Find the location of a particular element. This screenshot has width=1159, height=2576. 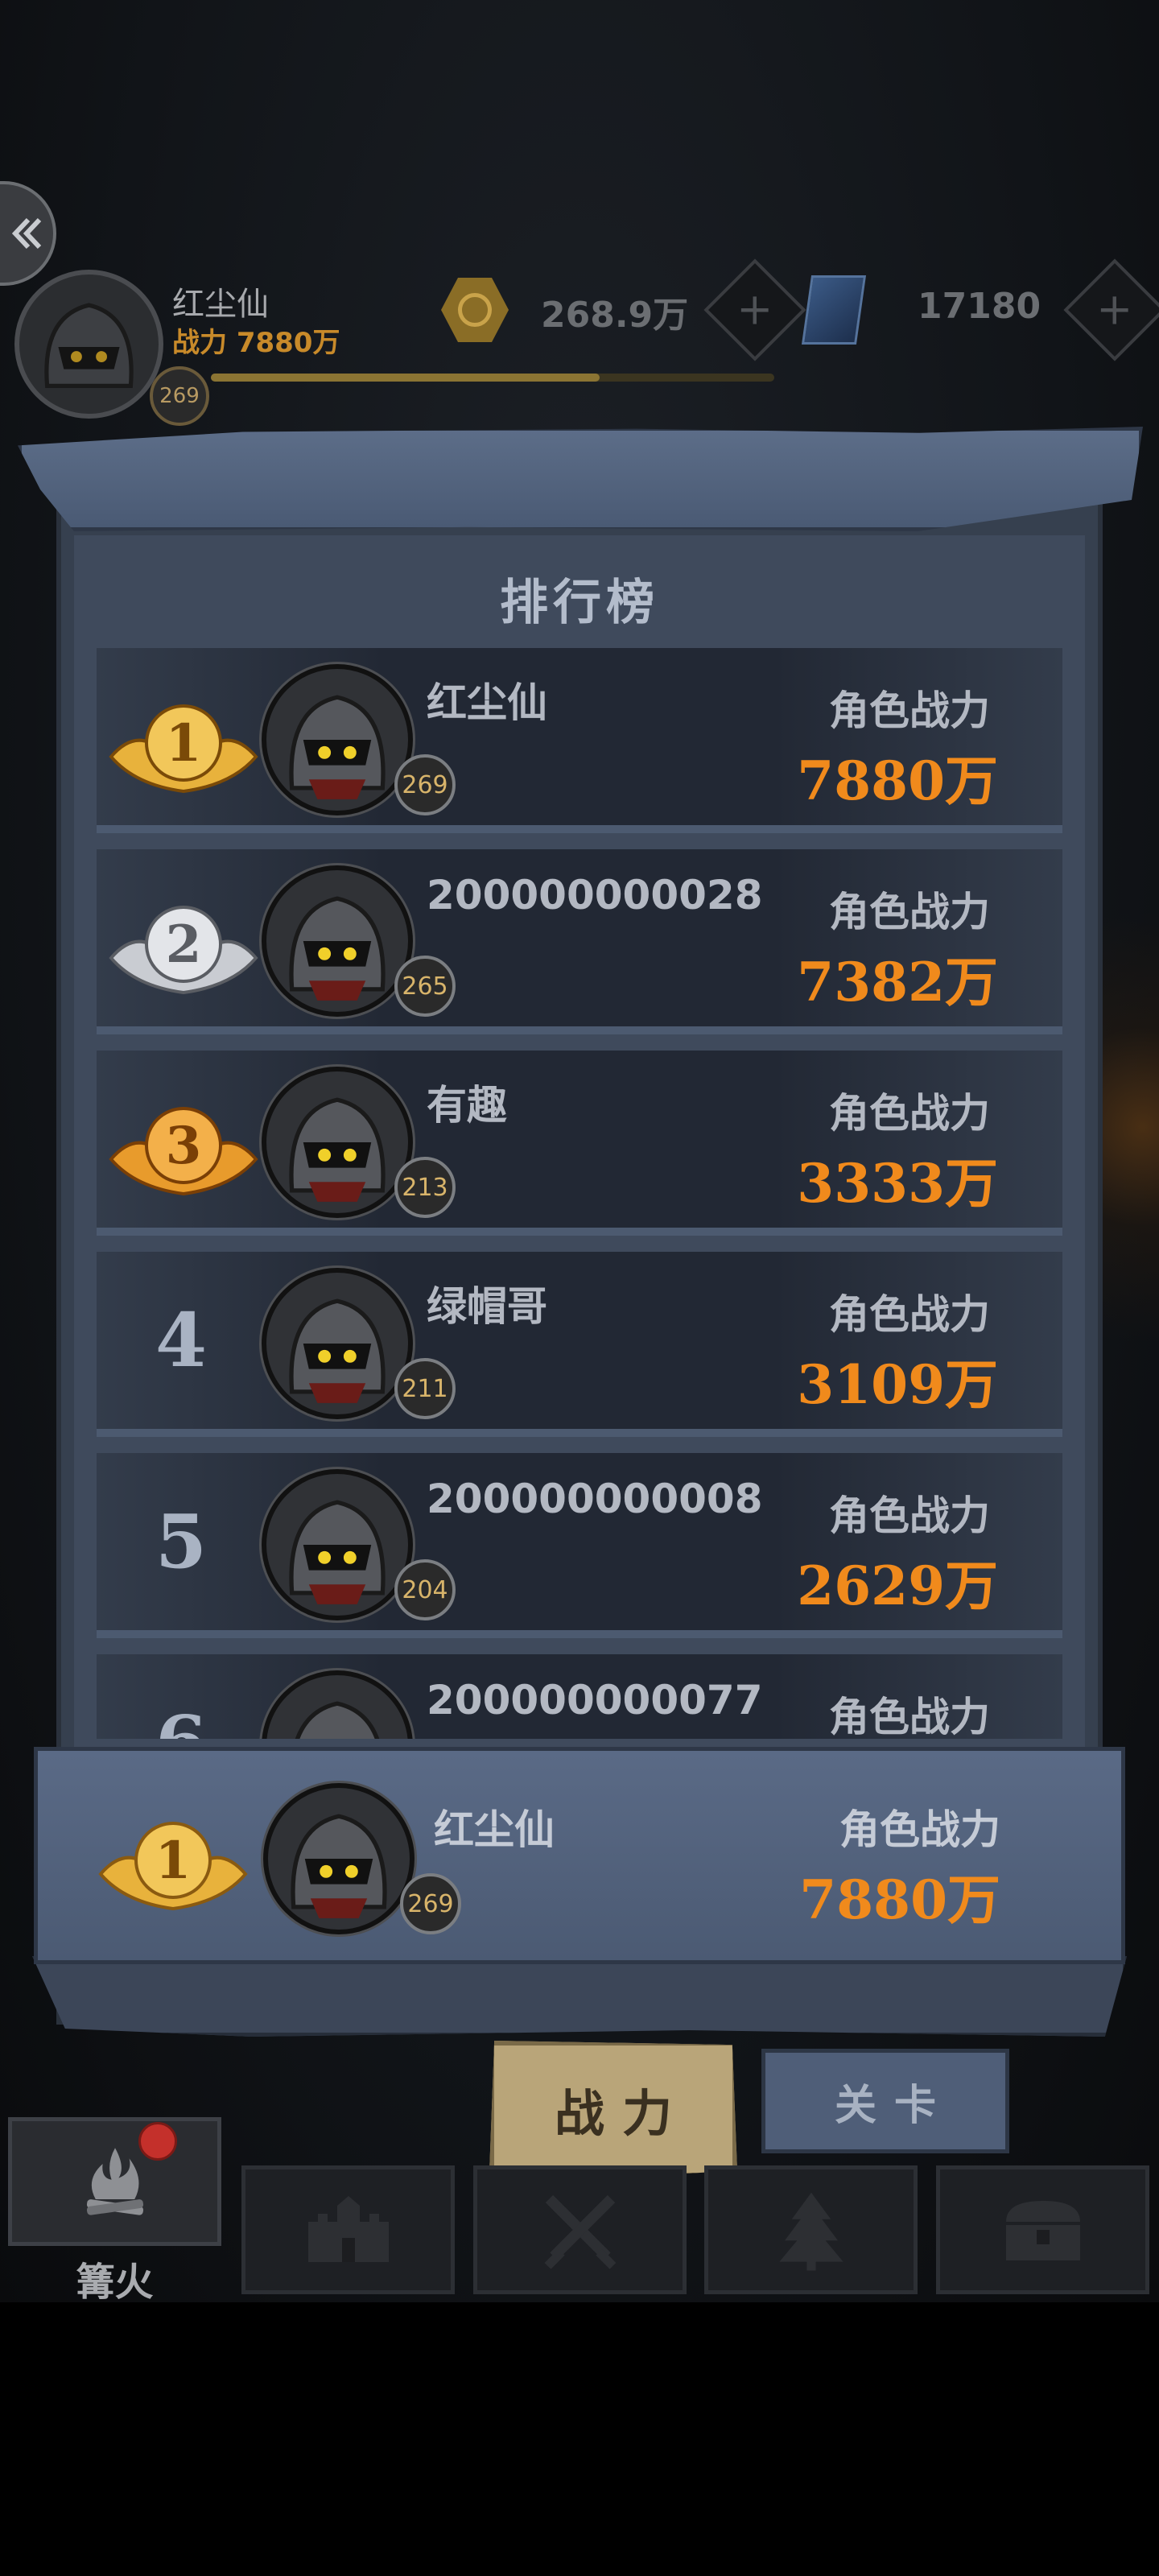

medal-rank-icon: 3 is located at coordinates (183, 1151).